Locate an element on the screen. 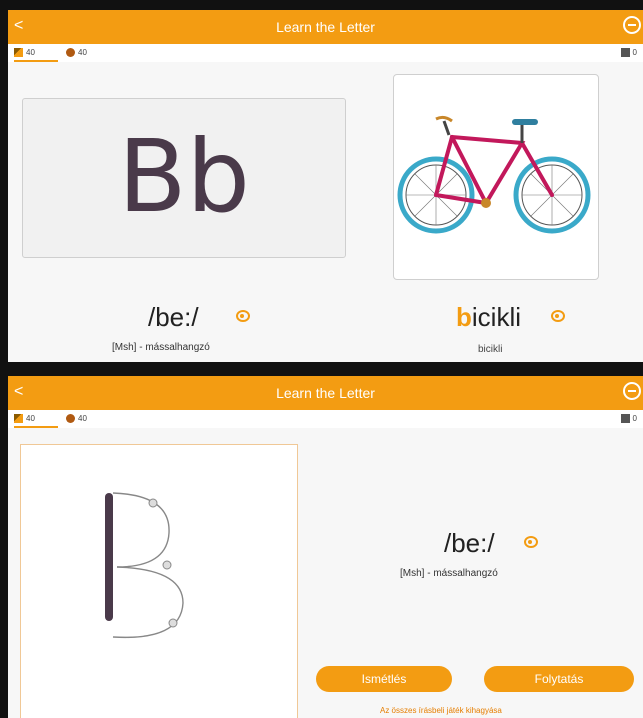  word-rest: icikli is located at coordinates (496, 317).